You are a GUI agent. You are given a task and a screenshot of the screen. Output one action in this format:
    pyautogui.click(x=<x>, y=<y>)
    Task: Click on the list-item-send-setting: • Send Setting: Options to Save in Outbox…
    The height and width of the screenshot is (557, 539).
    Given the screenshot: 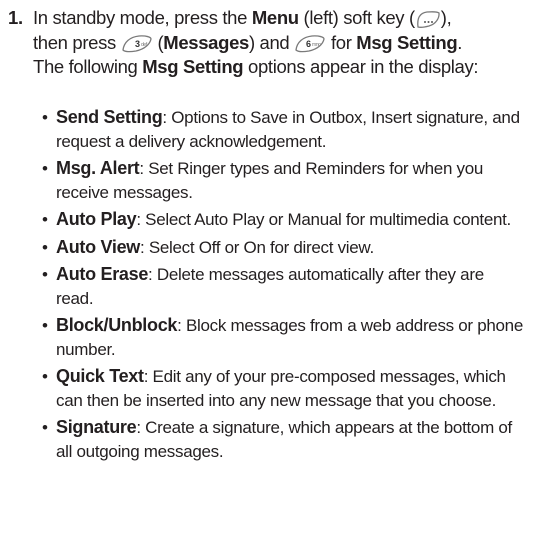 What is the action you would take?
    pyautogui.click(x=269, y=129)
    